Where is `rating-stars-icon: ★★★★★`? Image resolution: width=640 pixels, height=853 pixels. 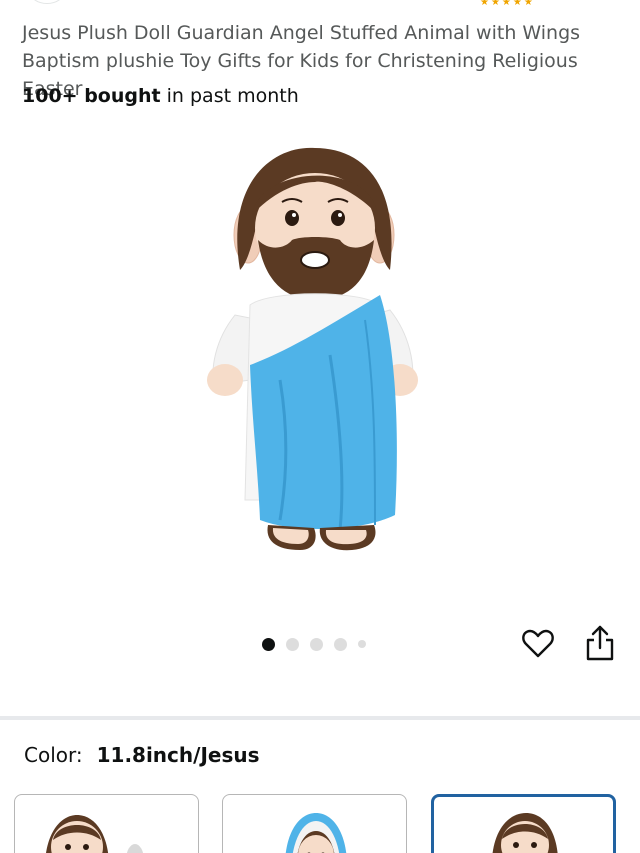
rating-stars-icon: ★★★★★ is located at coordinates (507, 4).